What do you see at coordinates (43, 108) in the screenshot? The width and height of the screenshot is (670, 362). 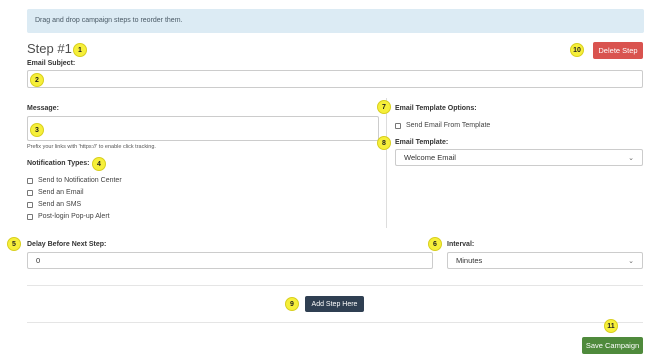 I see `message-label: Message:` at bounding box center [43, 108].